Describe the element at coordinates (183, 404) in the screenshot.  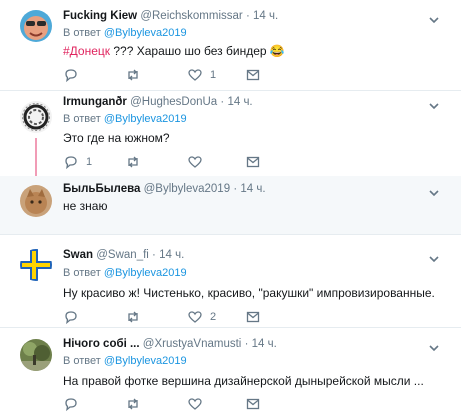
I see `tweet-actions` at that location.